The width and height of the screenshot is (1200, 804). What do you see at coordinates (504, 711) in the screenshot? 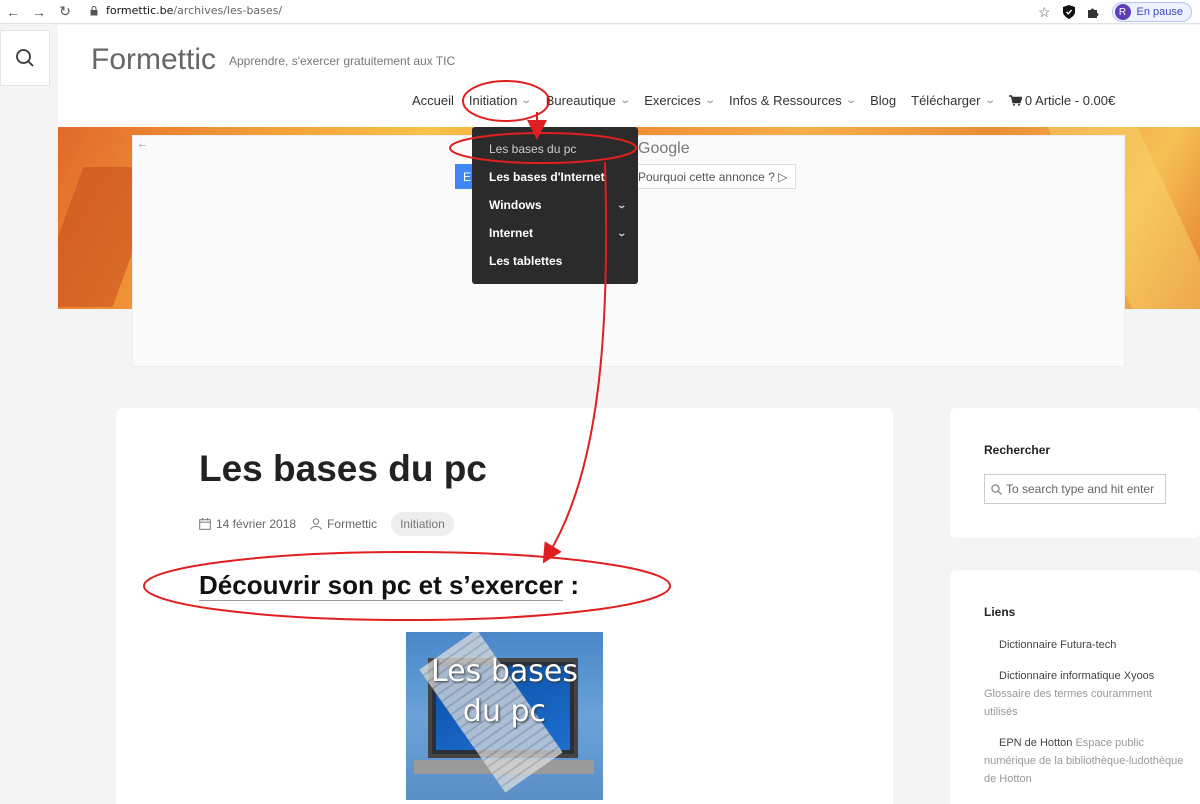
I see `thumbnail-text-line2: du pc` at bounding box center [504, 711].